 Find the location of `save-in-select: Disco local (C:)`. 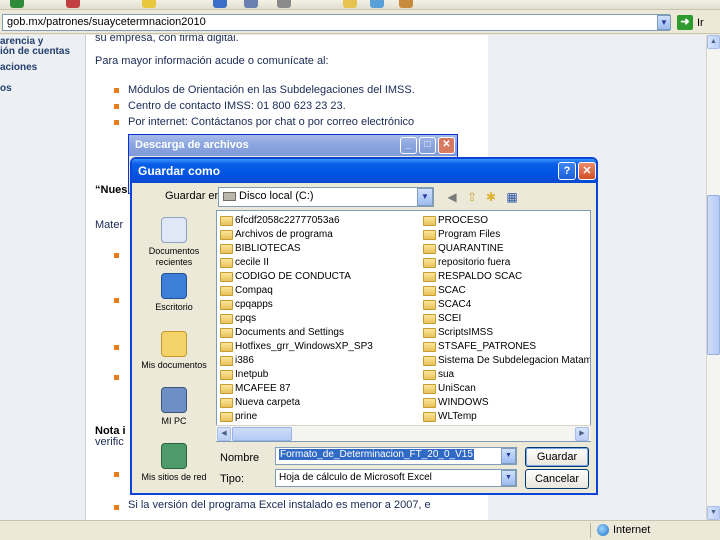

save-in-select: Disco local (C:) is located at coordinates (326, 197).